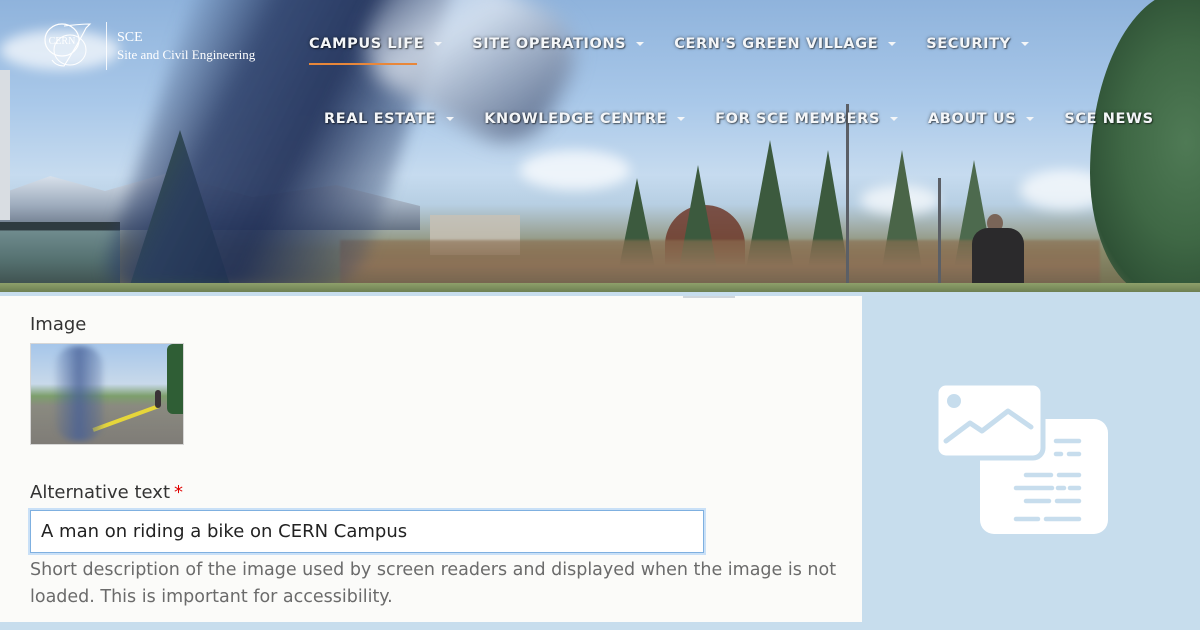  What do you see at coordinates (1145, 146) in the screenshot?
I see `tree` at bounding box center [1145, 146].